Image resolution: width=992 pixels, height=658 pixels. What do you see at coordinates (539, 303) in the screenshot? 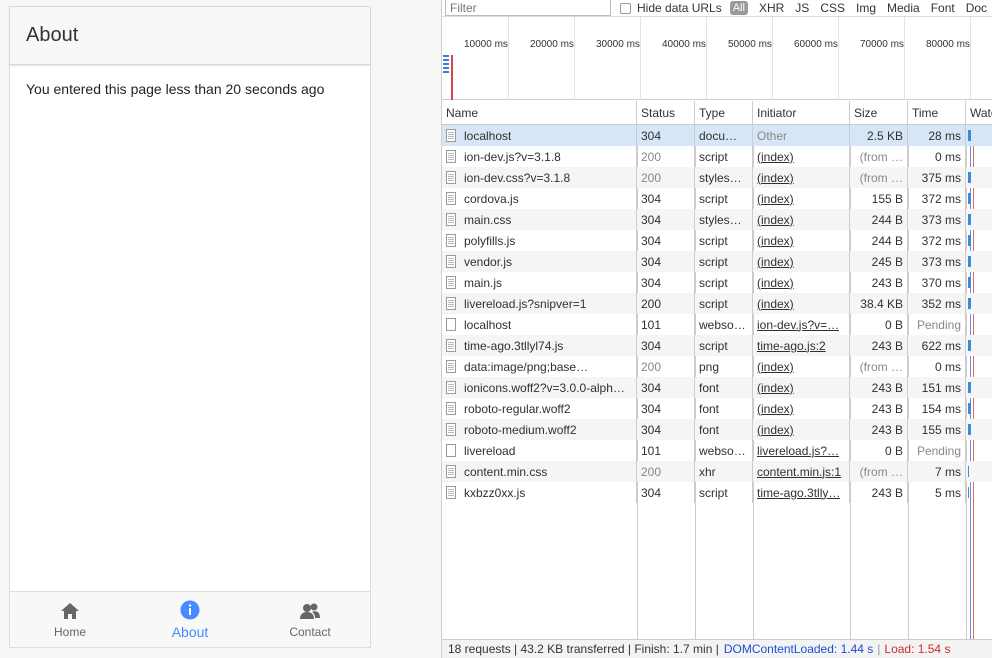
I see `request-name: livereload.js?snipver=1` at bounding box center [539, 303].